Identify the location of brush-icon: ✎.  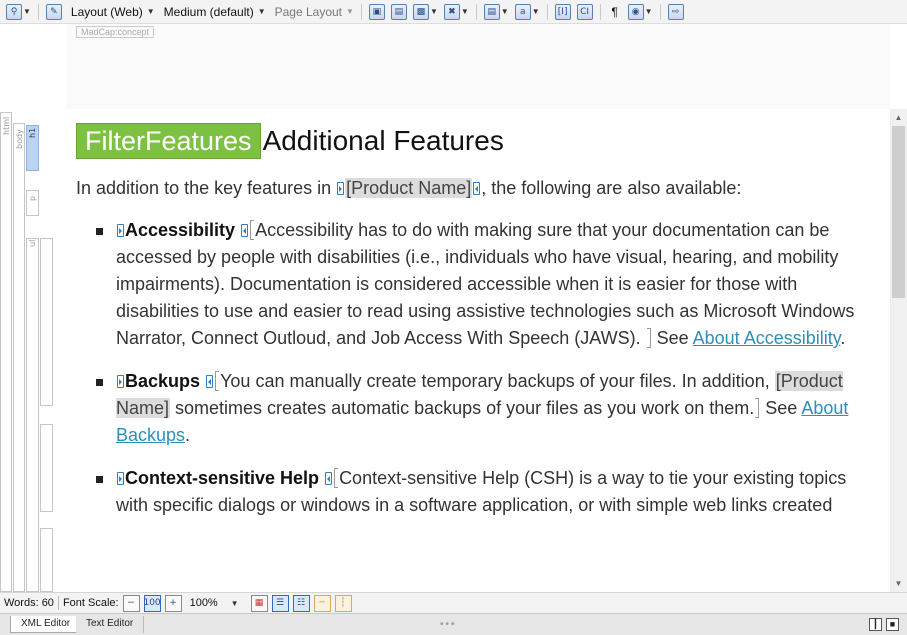
(53, 11).